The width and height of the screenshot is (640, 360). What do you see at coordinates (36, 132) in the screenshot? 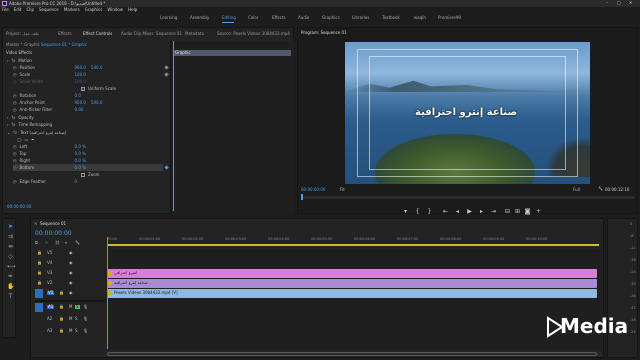
I see `text-layer-row: ⌄ fx Text (صناعة إنترو احترافية)` at bounding box center [36, 132].